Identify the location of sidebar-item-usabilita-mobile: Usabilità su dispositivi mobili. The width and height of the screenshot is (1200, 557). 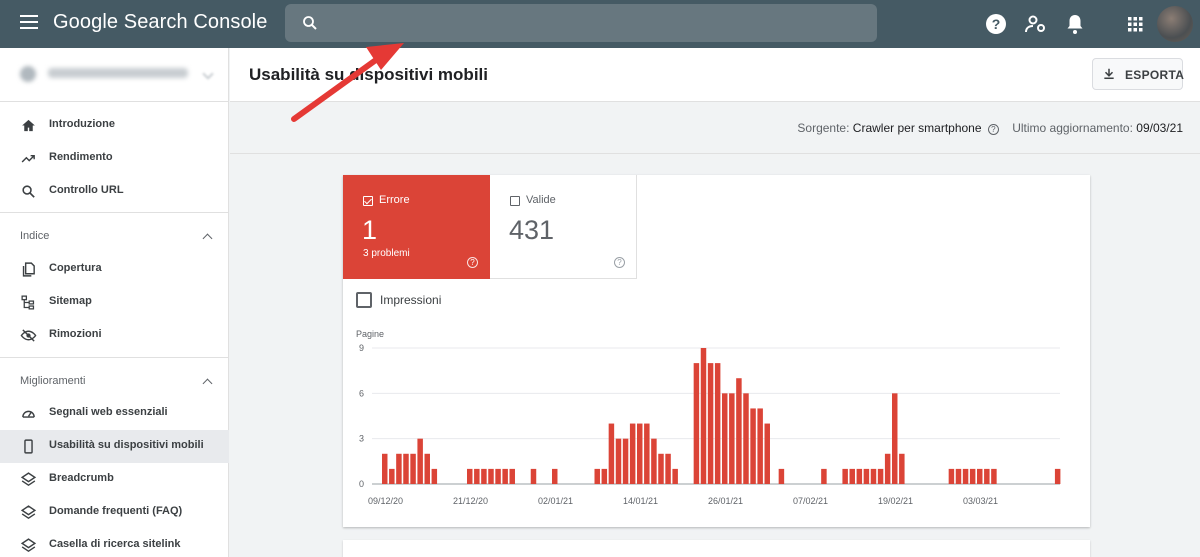
(114, 446).